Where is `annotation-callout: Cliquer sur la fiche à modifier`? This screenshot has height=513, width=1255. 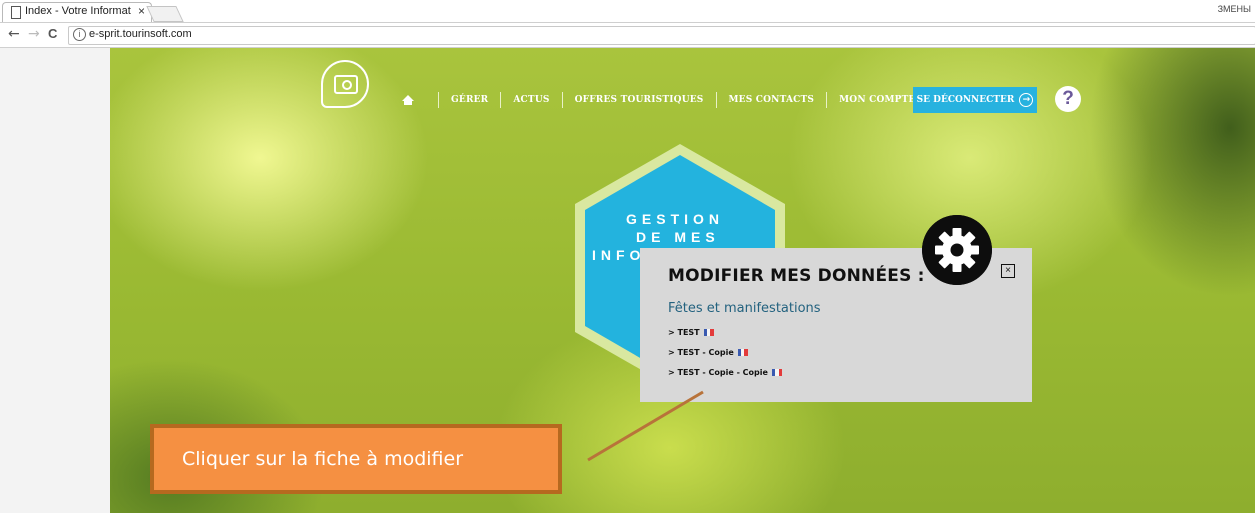
annotation-callout: Cliquer sur la fiche à modifier is located at coordinates (356, 459).